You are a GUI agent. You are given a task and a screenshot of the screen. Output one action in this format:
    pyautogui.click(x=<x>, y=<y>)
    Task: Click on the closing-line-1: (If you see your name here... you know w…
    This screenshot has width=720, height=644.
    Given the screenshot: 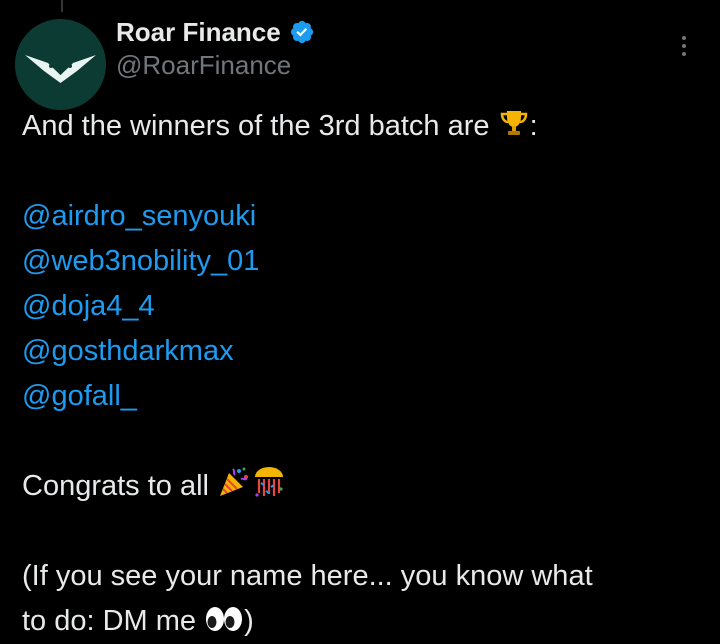 What is the action you would take?
    pyautogui.click(x=307, y=576)
    